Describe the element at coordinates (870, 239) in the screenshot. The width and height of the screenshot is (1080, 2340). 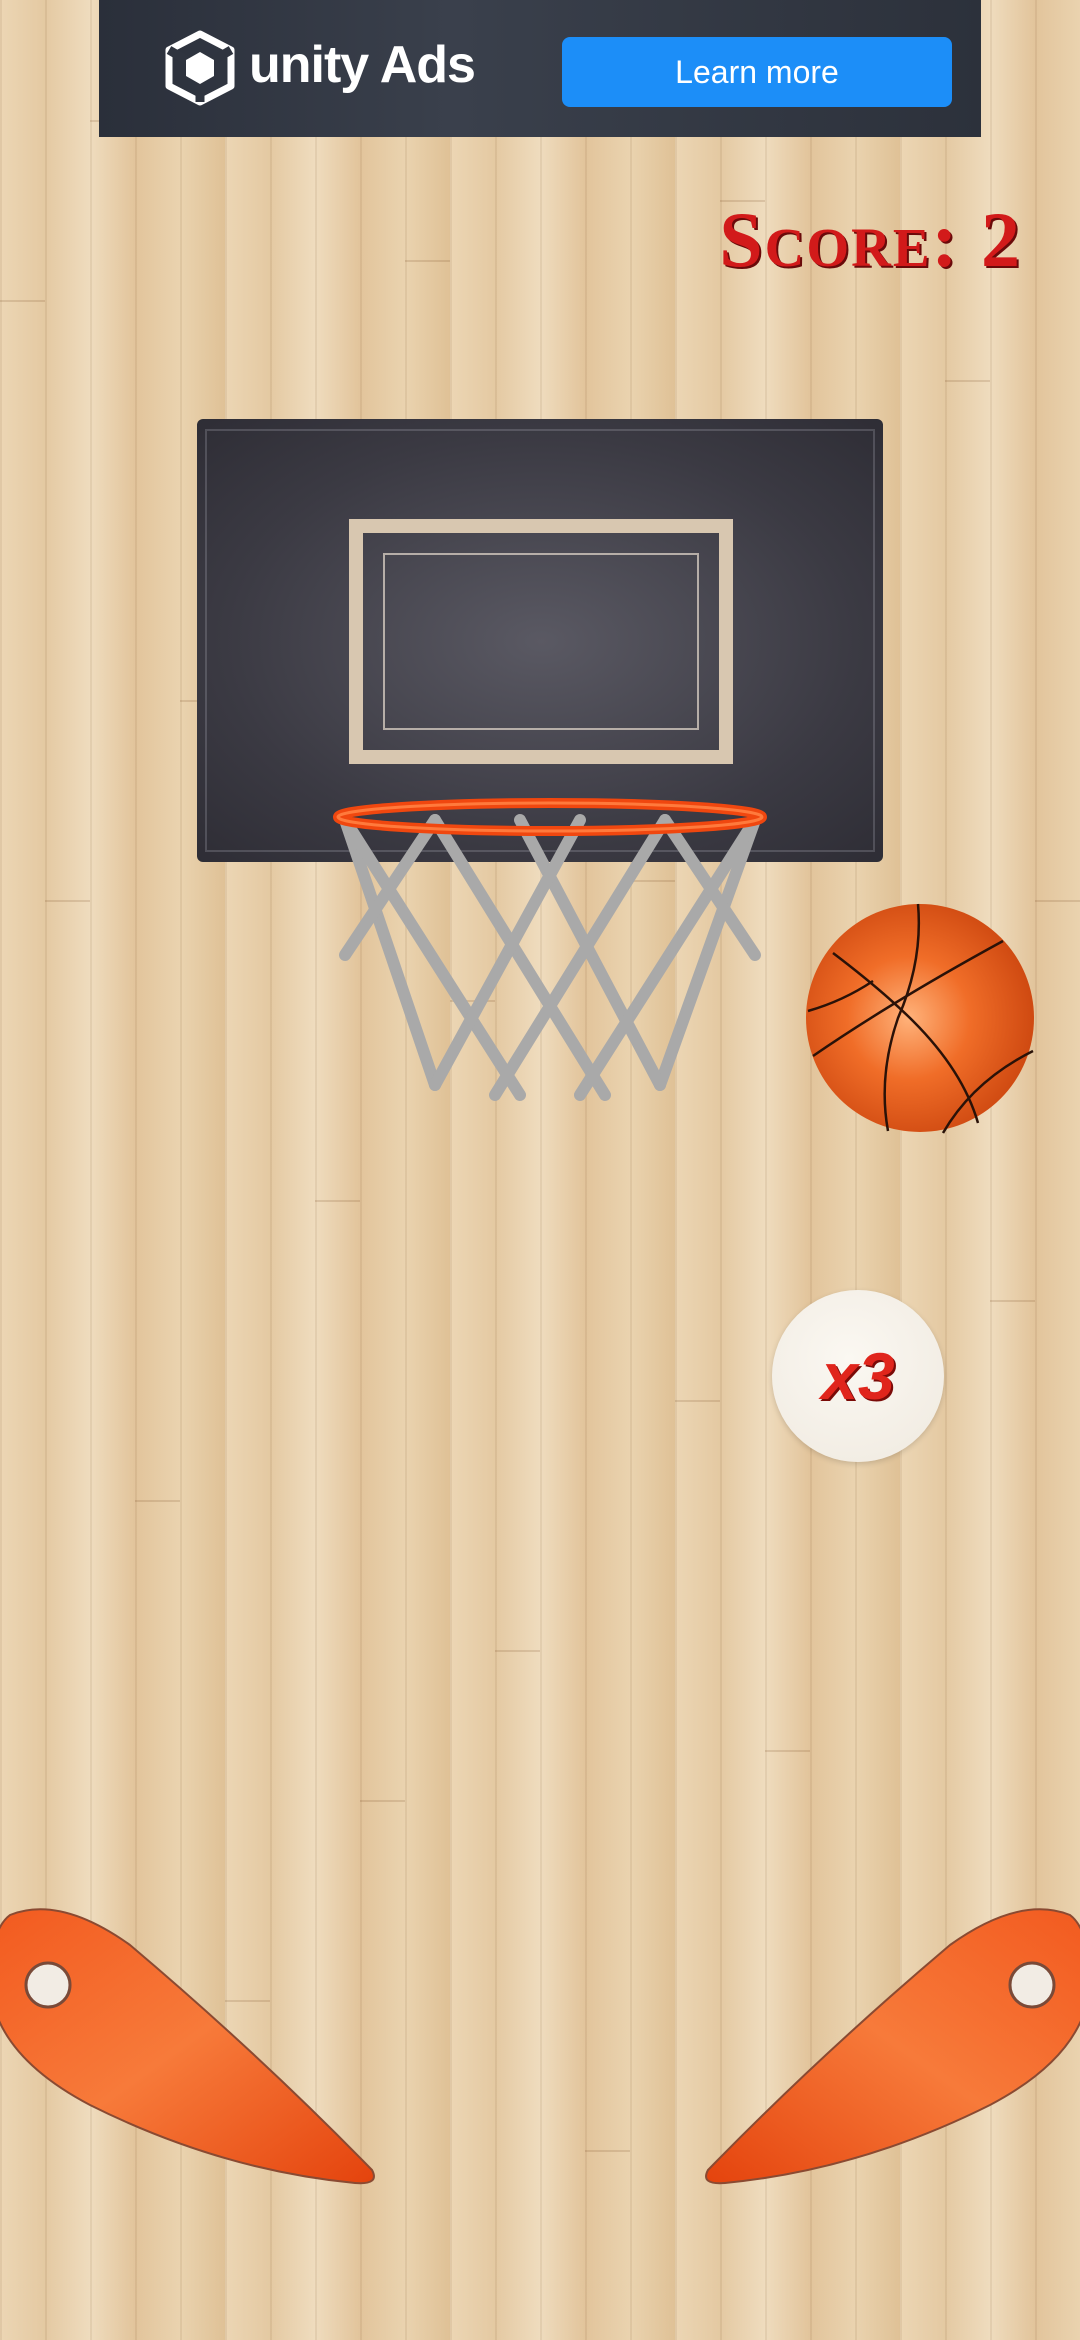
I see `score-display: Score: 2` at that location.